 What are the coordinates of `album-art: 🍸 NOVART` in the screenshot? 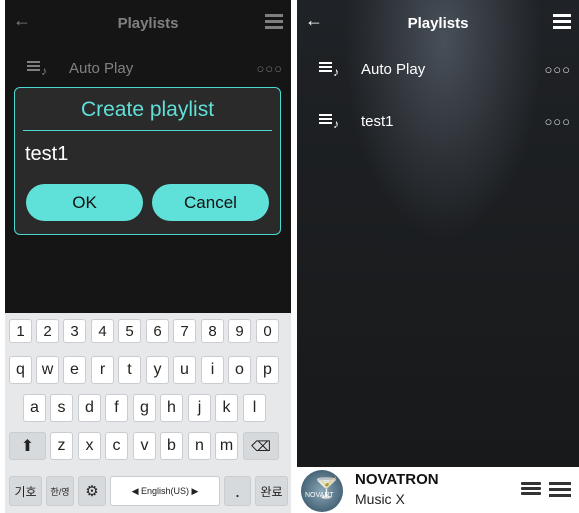 It's located at (322, 491).